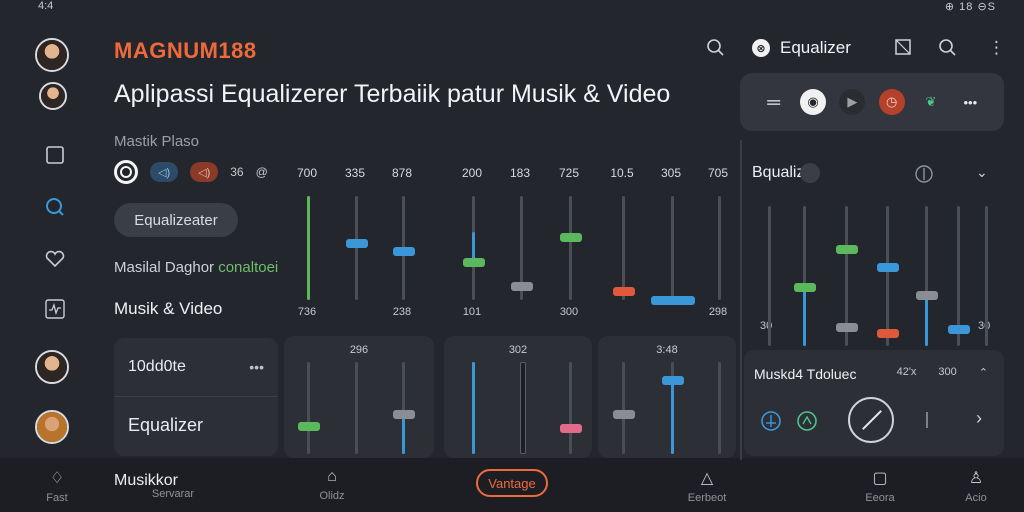 The height and width of the screenshot is (512, 1024). I want to click on square-icon, so click(55, 155).